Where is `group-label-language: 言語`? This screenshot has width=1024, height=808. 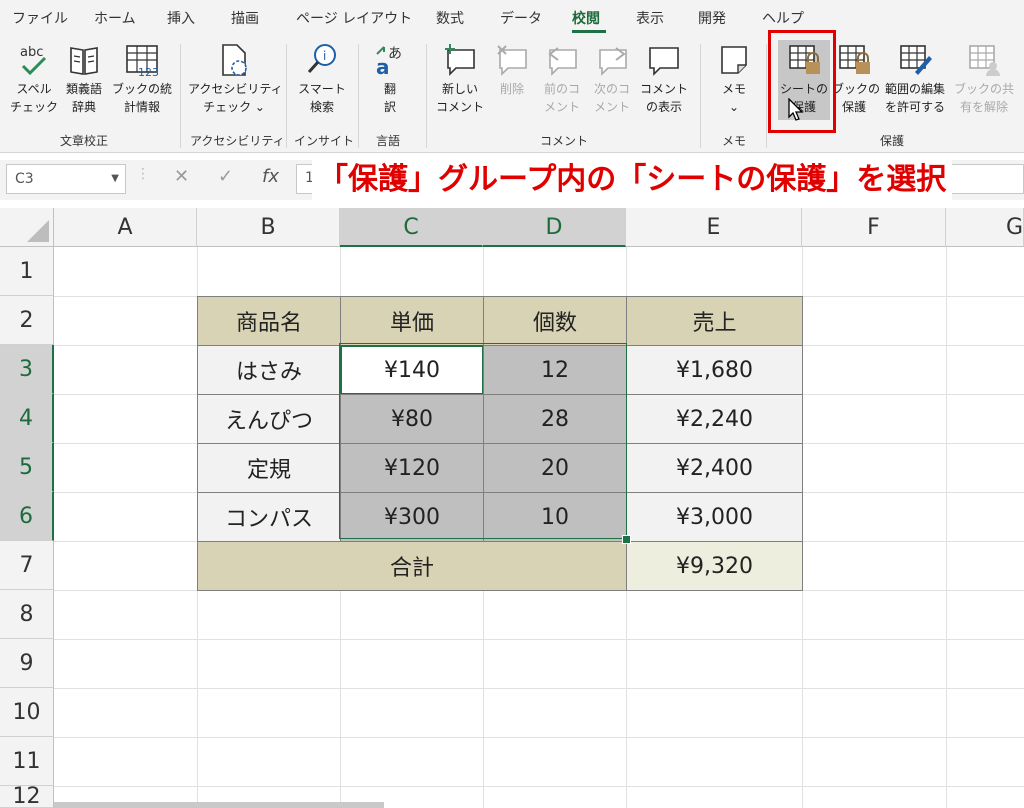 group-label-language: 言語 is located at coordinates (388, 141).